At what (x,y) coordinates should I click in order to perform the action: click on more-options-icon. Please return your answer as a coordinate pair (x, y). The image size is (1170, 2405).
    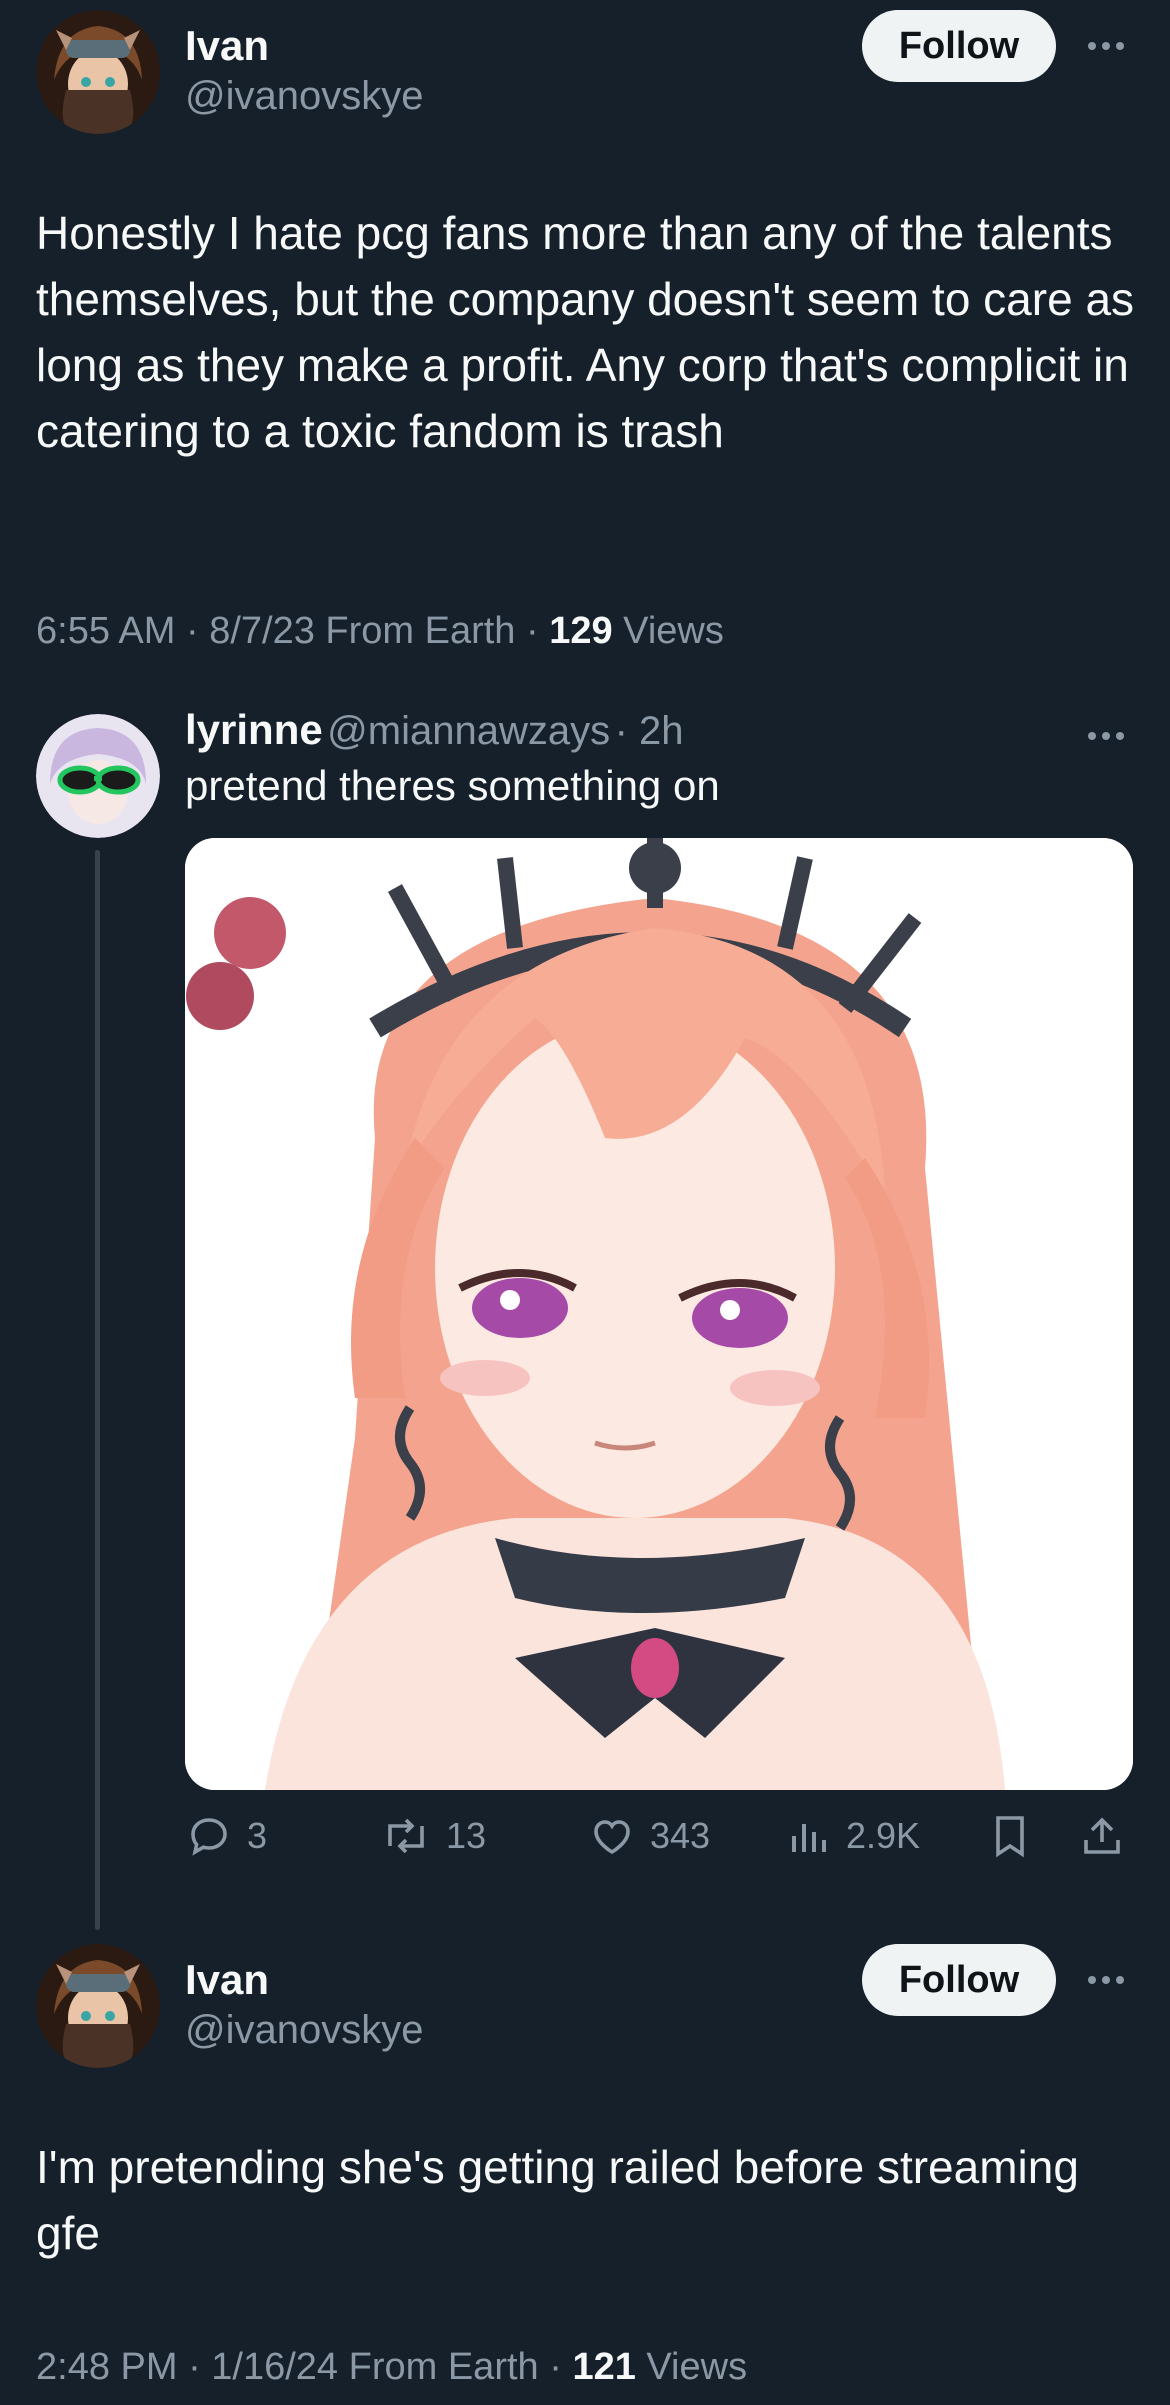
    Looking at the image, I should click on (1106, 46).